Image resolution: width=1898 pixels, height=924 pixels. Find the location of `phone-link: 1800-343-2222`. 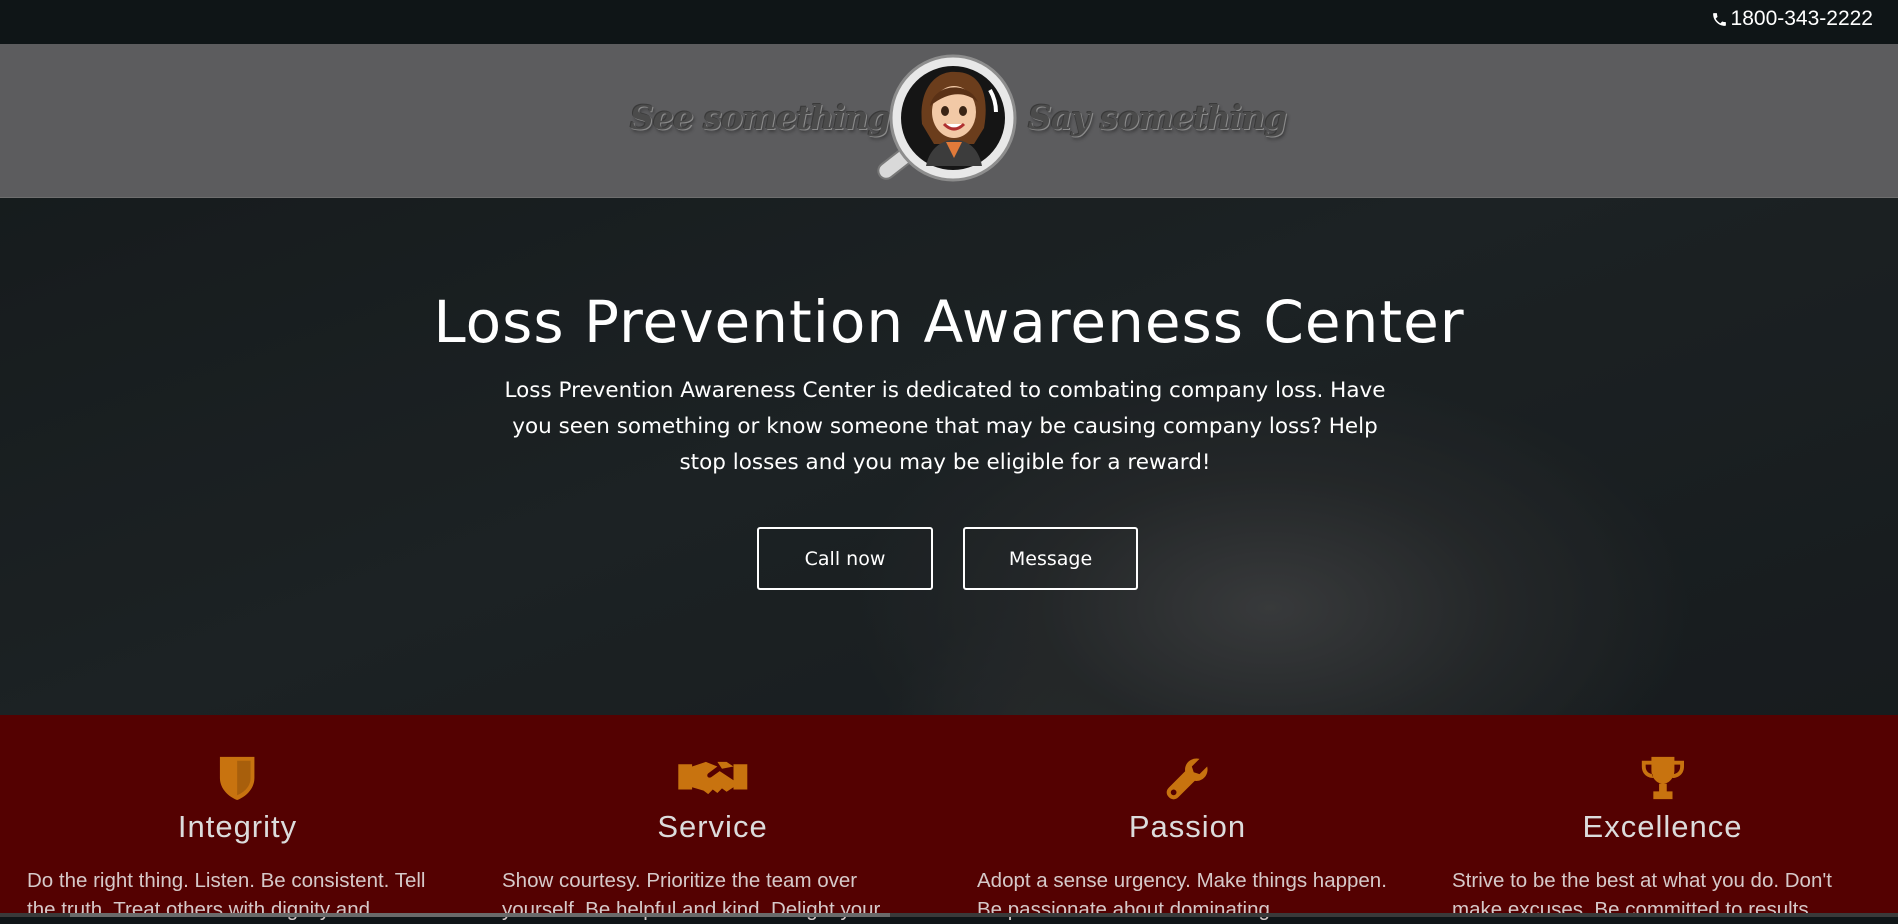

phone-link: 1800-343-2222 is located at coordinates (1792, 19).